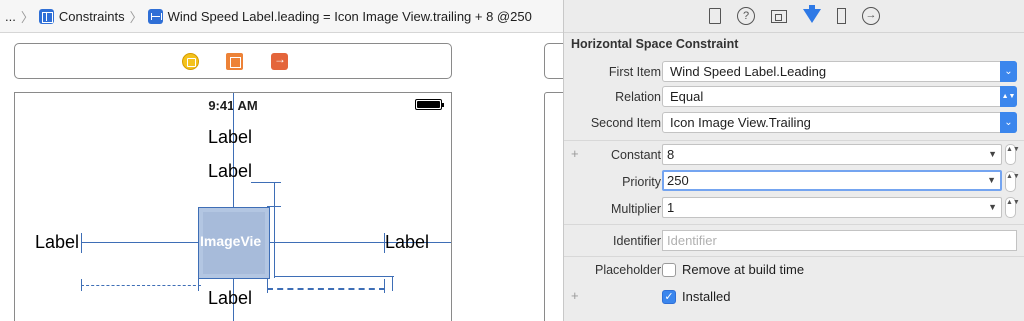 The height and width of the screenshot is (321, 1024). Describe the element at coordinates (91, 16) in the screenshot. I see `breadcrumb-constraints-label: Constraints` at that location.